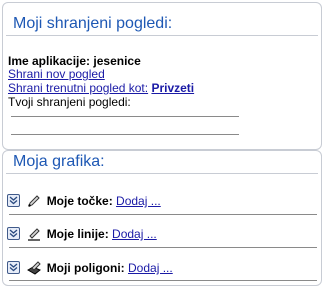 Image resolution: width=325 pixels, height=287 pixels. What do you see at coordinates (34, 234) in the screenshot?
I see `pencil-line-icon` at bounding box center [34, 234].